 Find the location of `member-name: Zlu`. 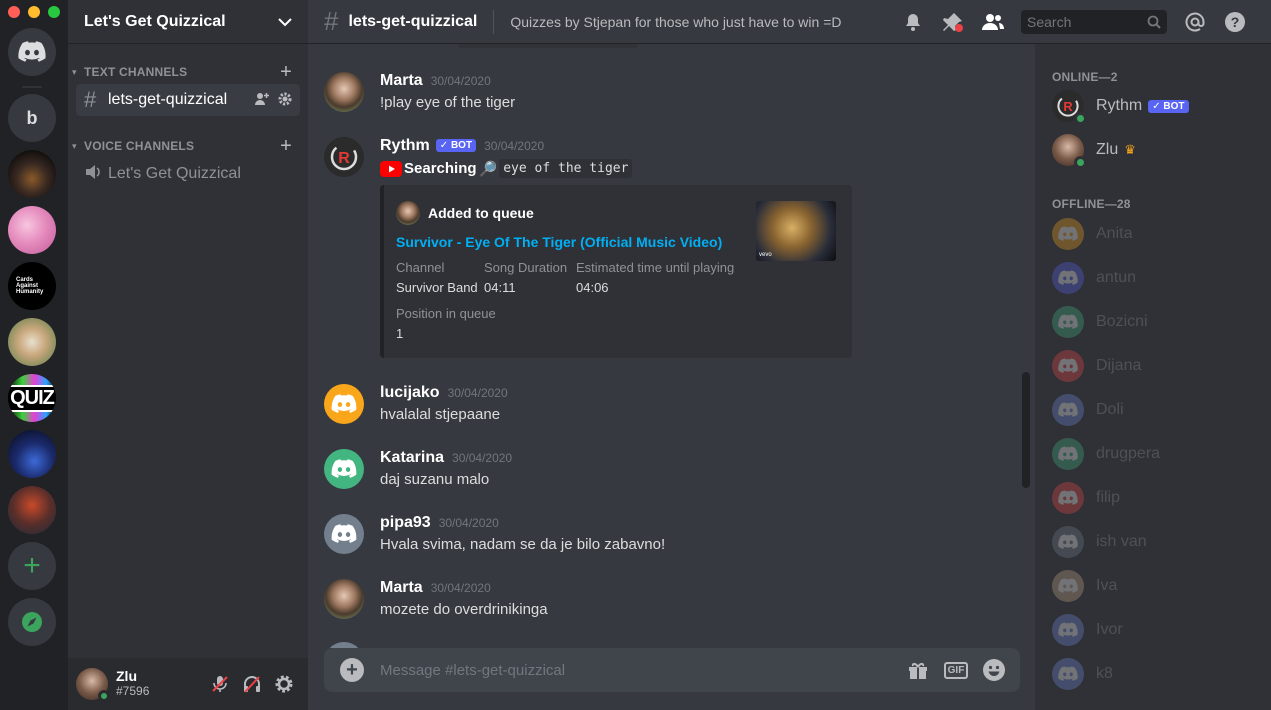

member-name: Zlu is located at coordinates (1107, 149).